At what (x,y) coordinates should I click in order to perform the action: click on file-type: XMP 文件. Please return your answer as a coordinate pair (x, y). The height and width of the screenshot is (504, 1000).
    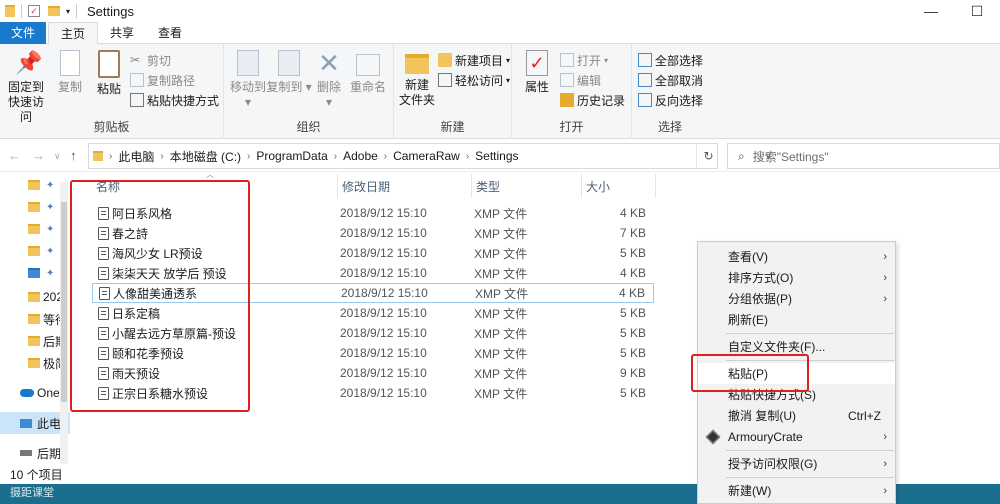
    Looking at the image, I should click on (502, 293).